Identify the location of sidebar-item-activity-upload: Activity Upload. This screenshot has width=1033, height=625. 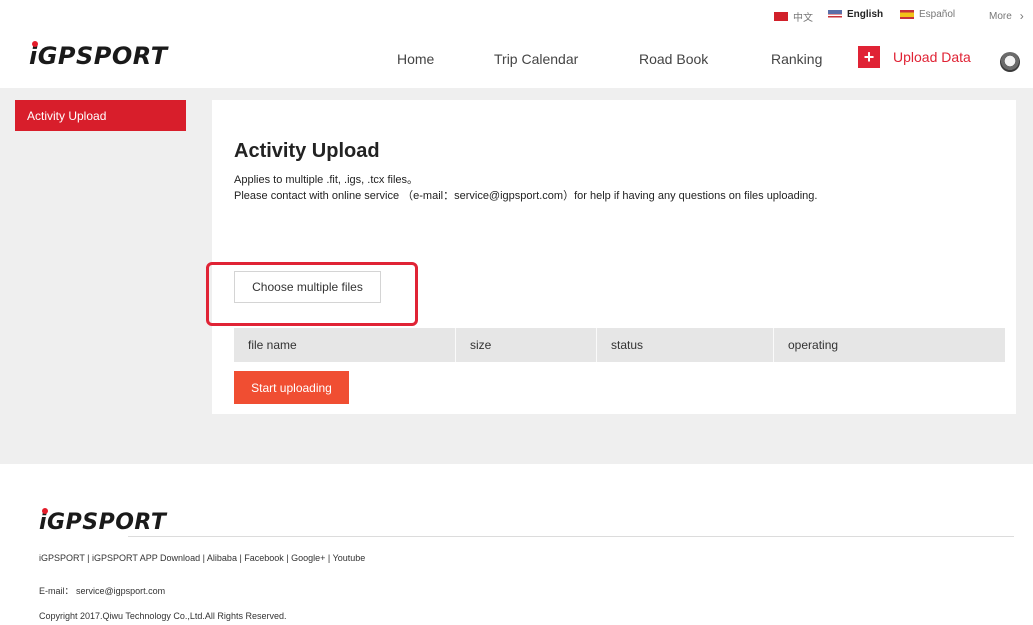
(100, 115).